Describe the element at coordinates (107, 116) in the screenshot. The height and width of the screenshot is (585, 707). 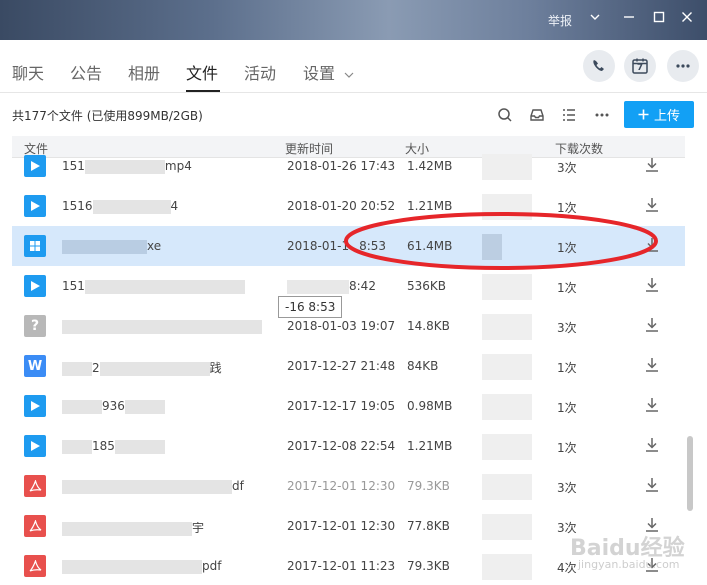
I see `file-count: 共177个文件 (已使用899MB/2GB)` at that location.